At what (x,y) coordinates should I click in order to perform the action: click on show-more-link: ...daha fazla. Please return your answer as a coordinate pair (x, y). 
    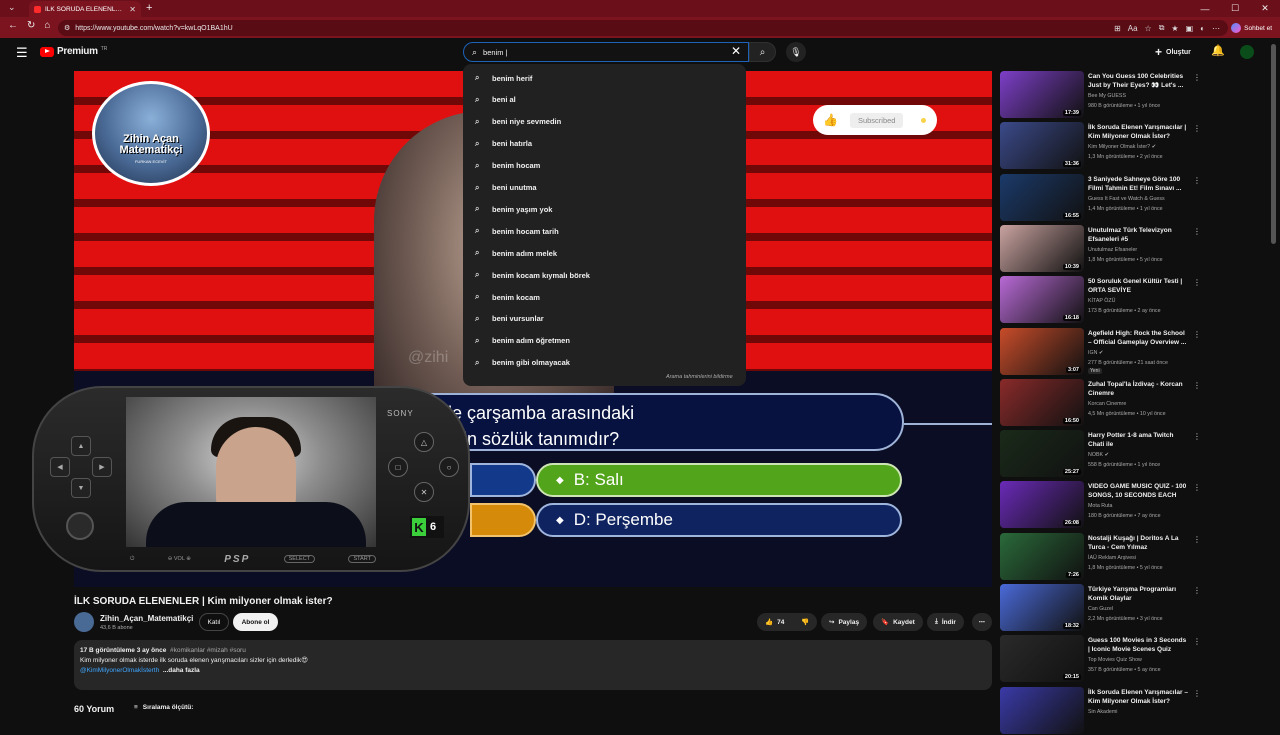
    Looking at the image, I should click on (181, 670).